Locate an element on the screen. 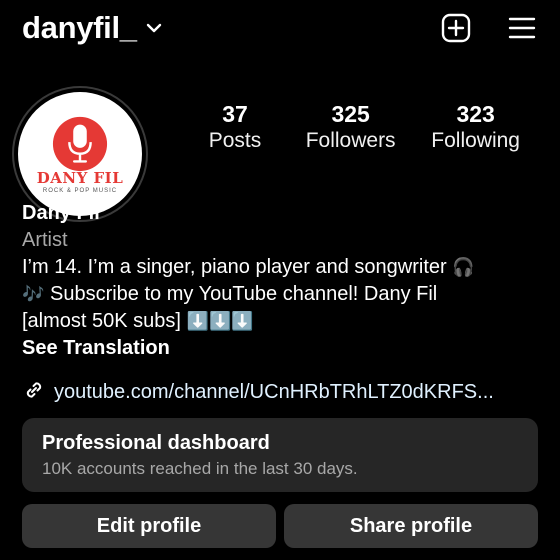  chevron-down-icon is located at coordinates (154, 28).